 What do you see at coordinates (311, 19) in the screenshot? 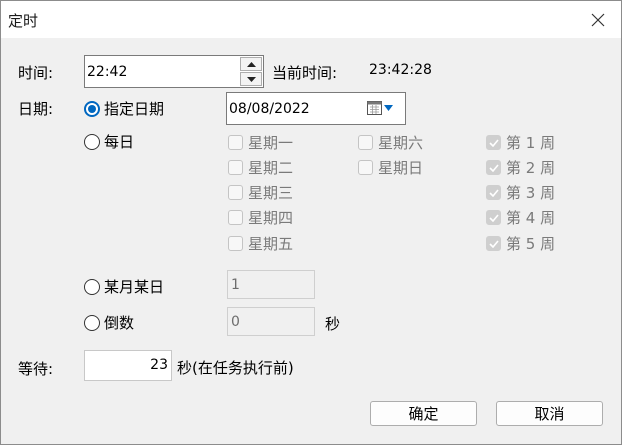
I see `title-bar: 定时` at bounding box center [311, 19].